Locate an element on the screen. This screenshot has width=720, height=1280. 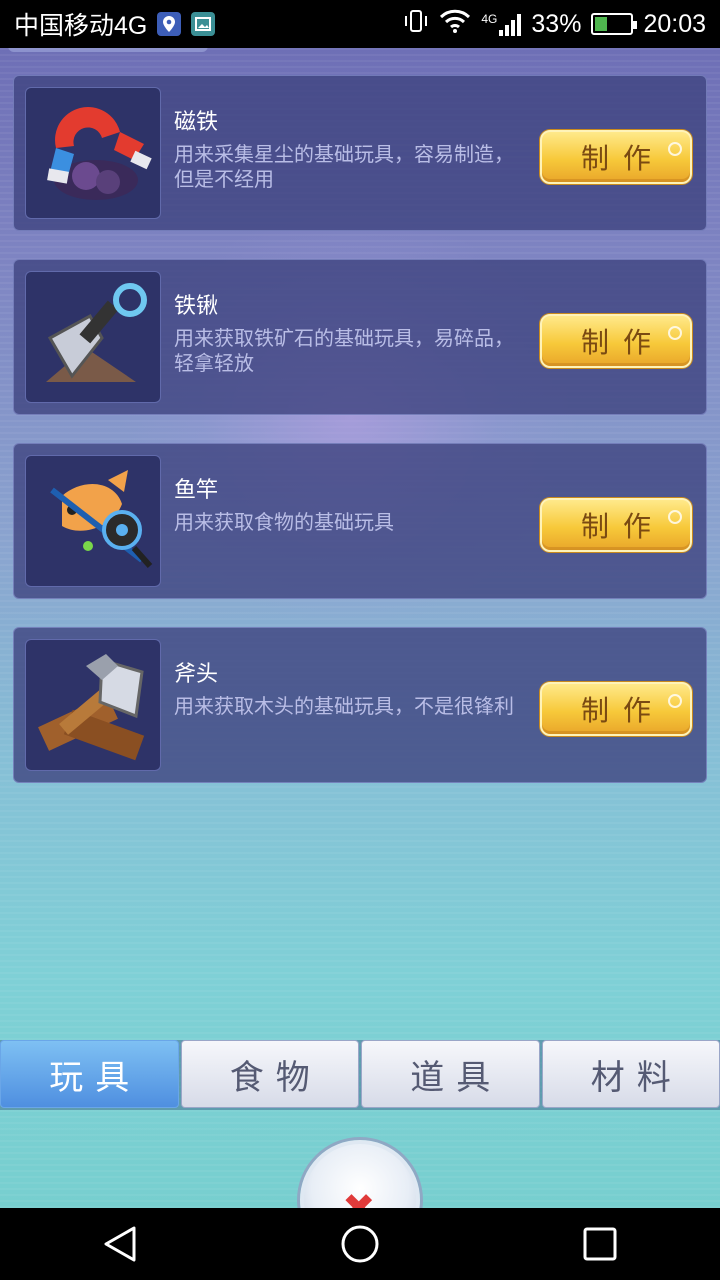
item-card-shovel: 铁锹 用来获取铁矿石的基础玩具，易碎品，轻拿轻放 制作 is located at coordinates (360, 337).